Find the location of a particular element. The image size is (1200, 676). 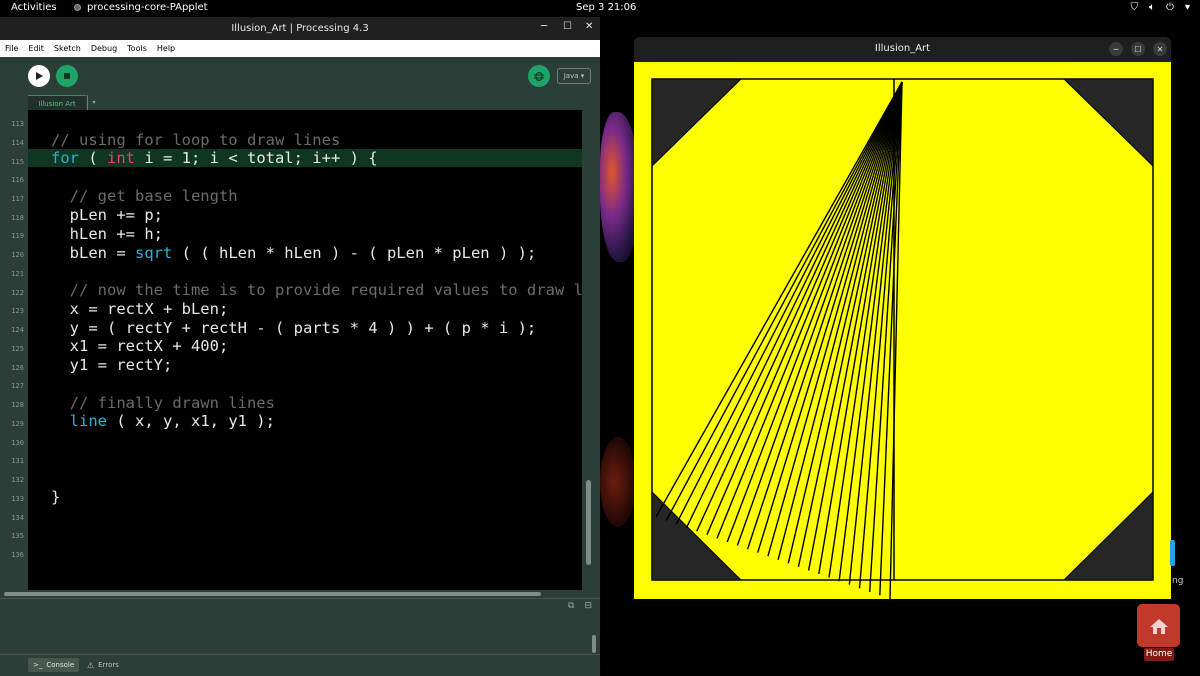

editor-horizontal-scrollbar is located at coordinates (300, 594).